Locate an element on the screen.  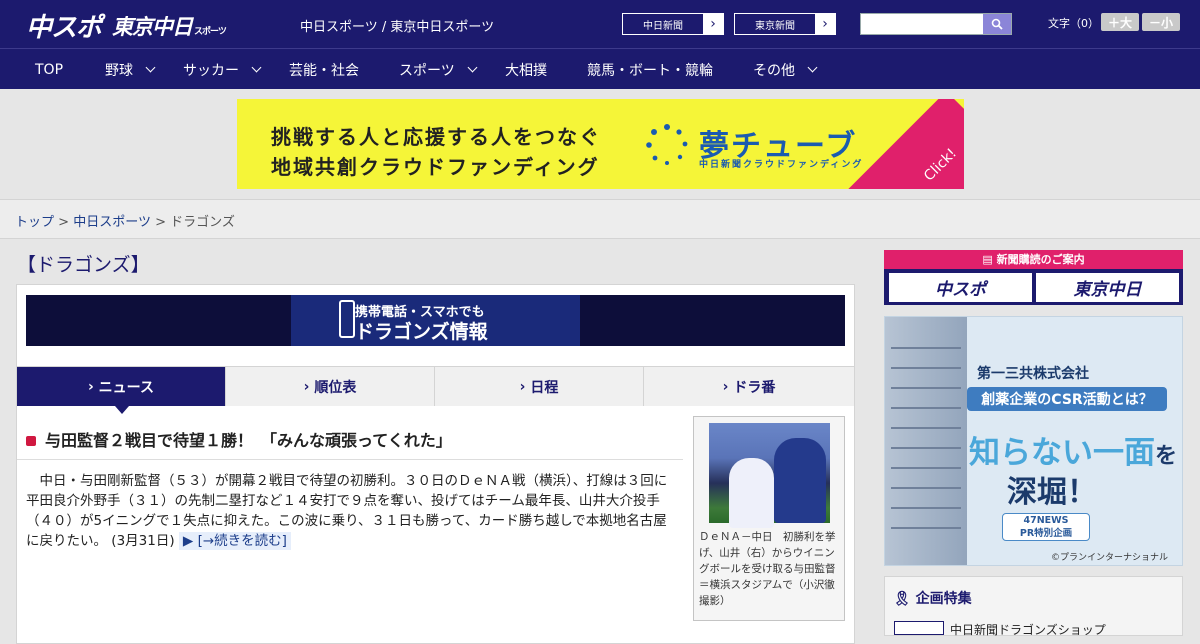
nav-label: 大相撲 is located at coordinates (526, 70).